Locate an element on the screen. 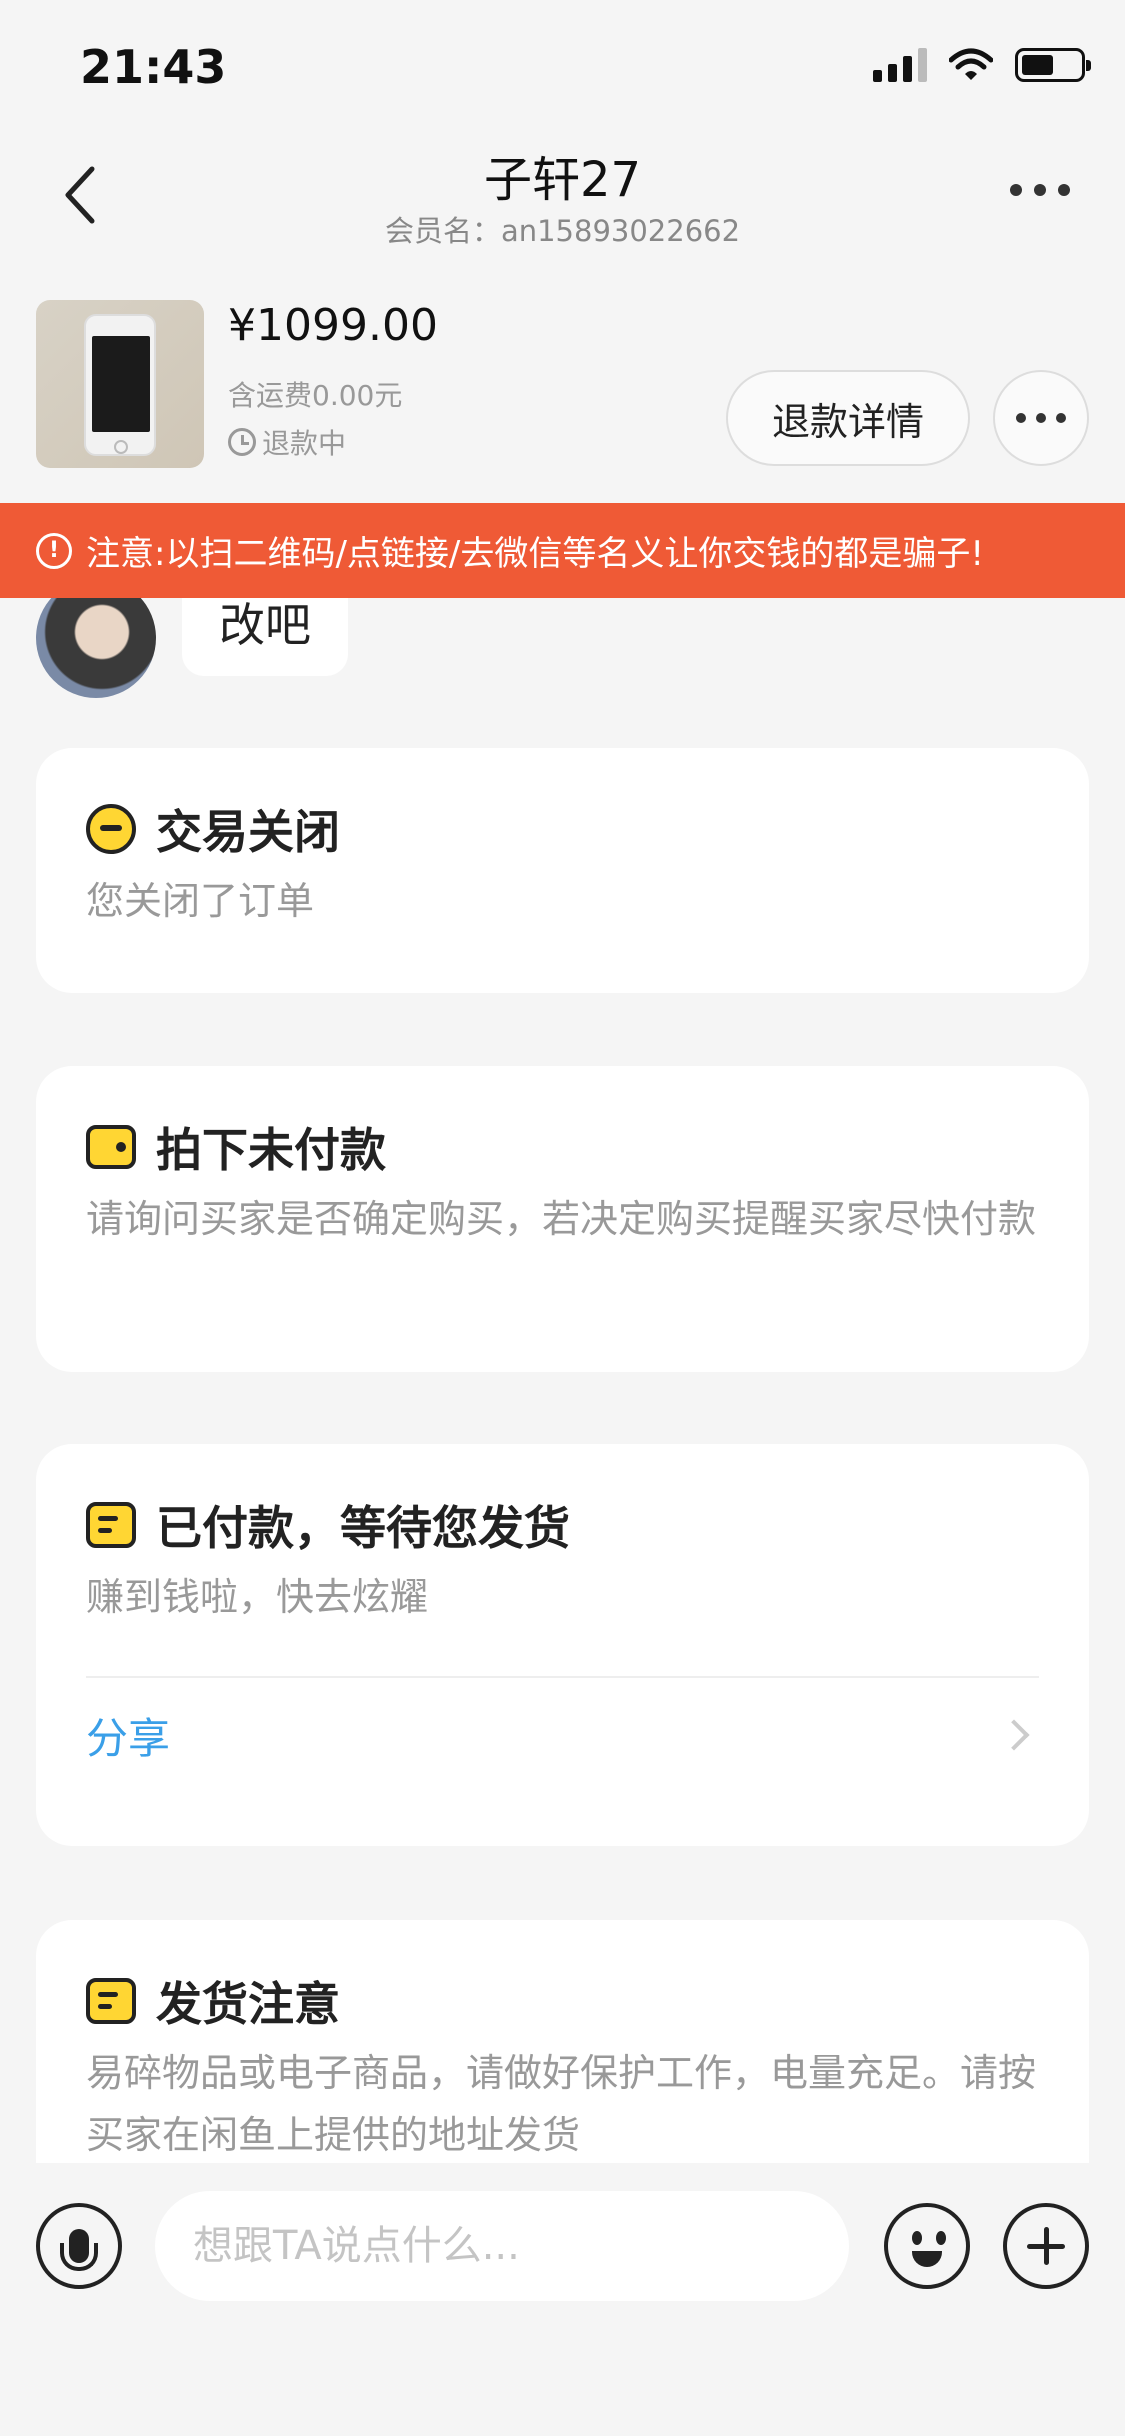  battery-icon is located at coordinates (1053, 65).